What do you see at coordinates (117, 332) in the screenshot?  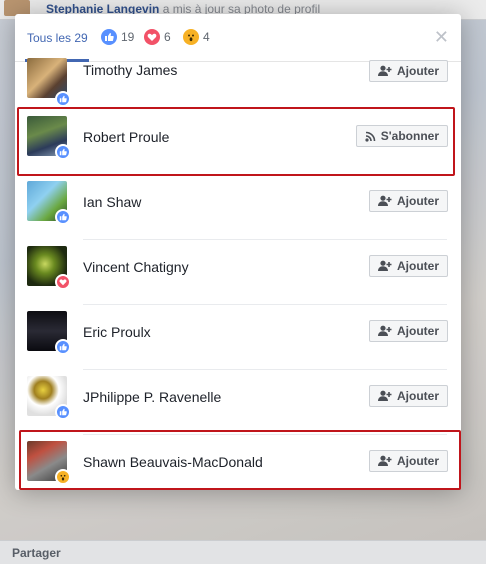 I see `person-name: Eric Proulx` at bounding box center [117, 332].